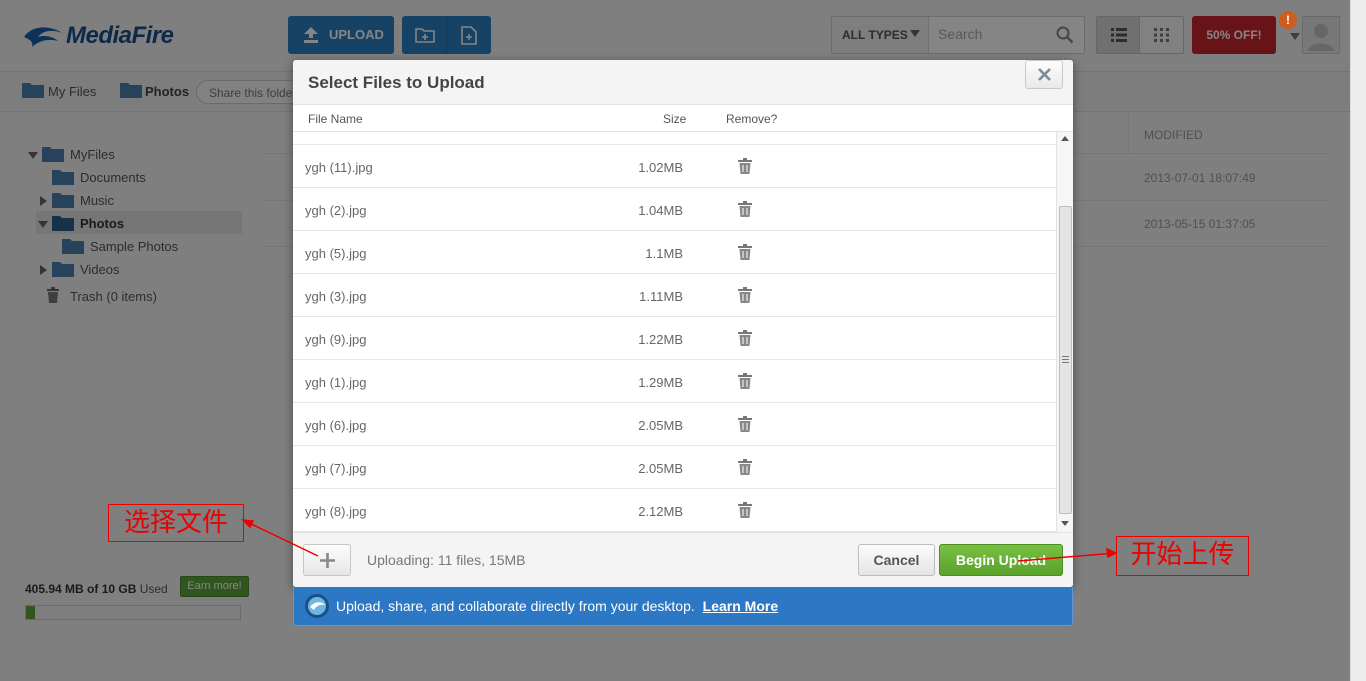 This screenshot has width=1366, height=681. I want to click on notification-badge: !, so click(1288, 20).